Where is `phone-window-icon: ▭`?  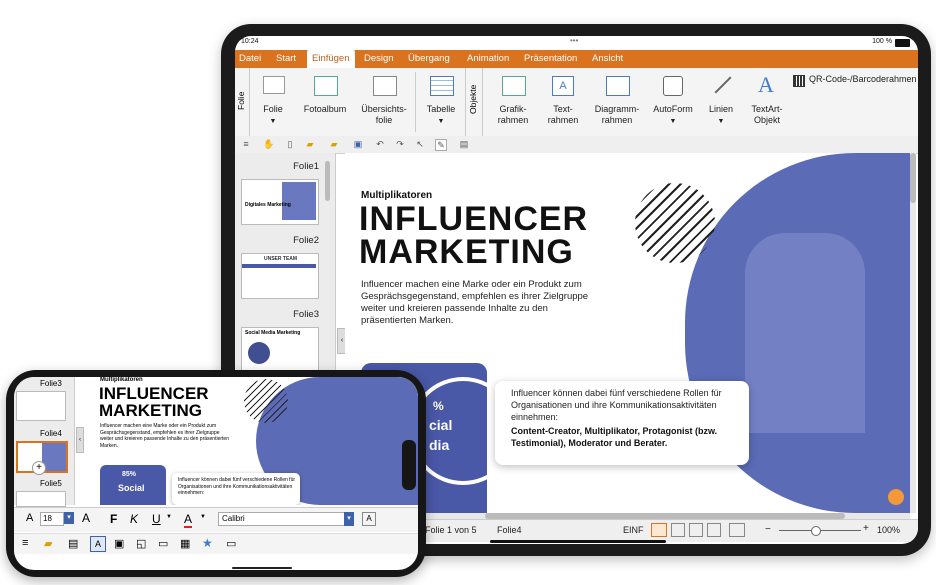 phone-window-icon: ▭ is located at coordinates (231, 543).